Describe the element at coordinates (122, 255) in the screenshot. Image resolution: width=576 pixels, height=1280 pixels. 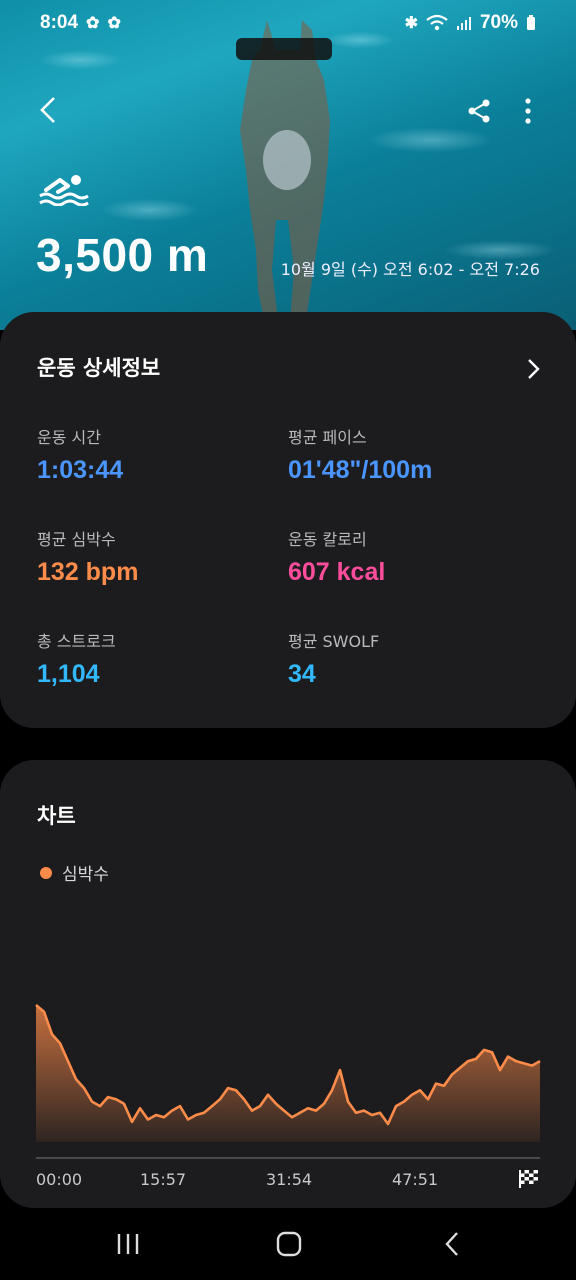
I see `distance-value: 3,500 m` at that location.